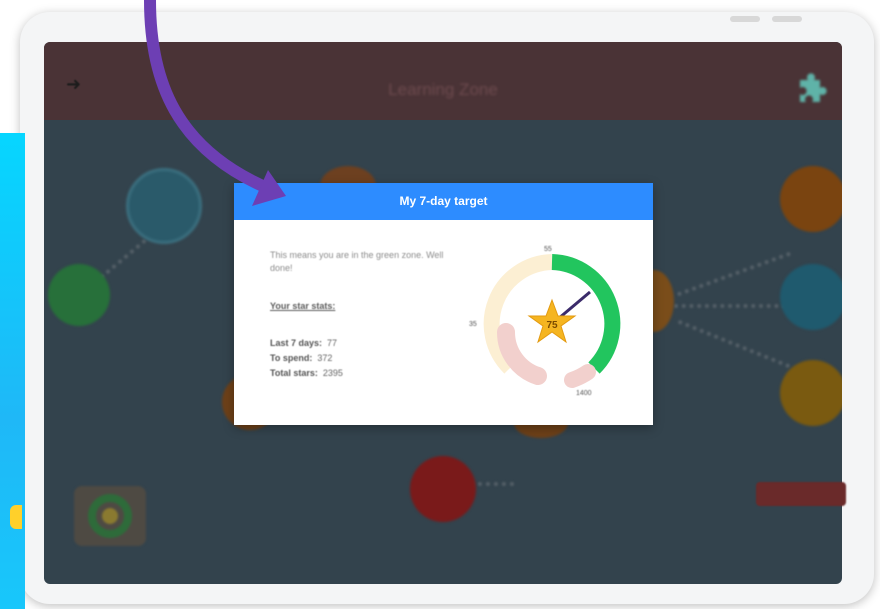 This screenshot has height=609, width=880. What do you see at coordinates (215, 103) in the screenshot?
I see `pointing-arrow` at bounding box center [215, 103].